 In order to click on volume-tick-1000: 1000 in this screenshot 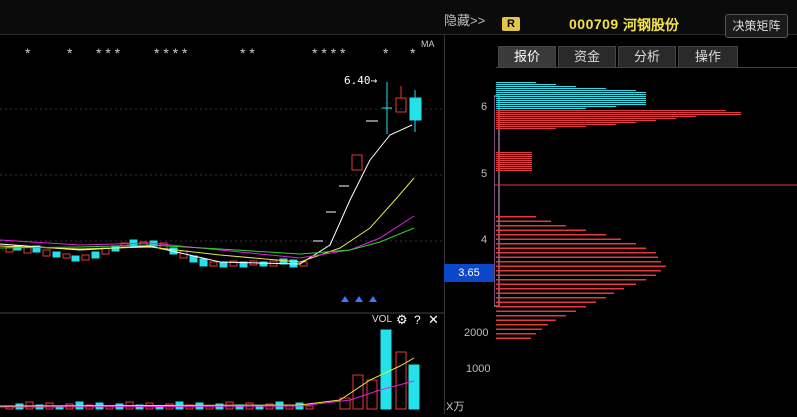, I will do `click(478, 369)`.